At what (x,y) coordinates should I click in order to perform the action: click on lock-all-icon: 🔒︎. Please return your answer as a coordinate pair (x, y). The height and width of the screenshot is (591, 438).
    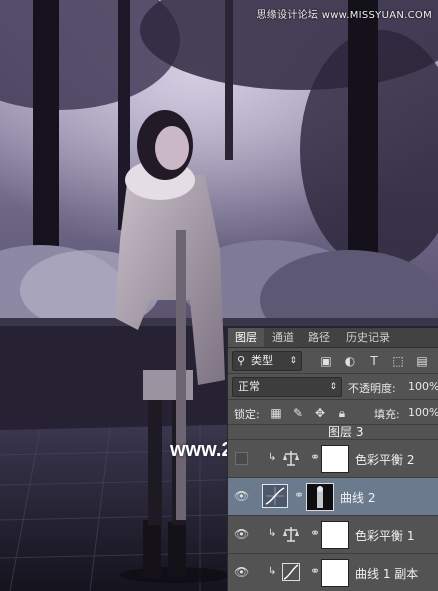
    Looking at the image, I should click on (342, 413).